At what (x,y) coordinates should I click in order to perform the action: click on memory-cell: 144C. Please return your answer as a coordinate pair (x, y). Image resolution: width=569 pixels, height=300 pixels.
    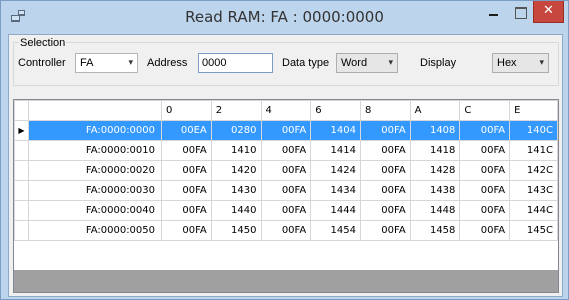
    Looking at the image, I should click on (533, 210).